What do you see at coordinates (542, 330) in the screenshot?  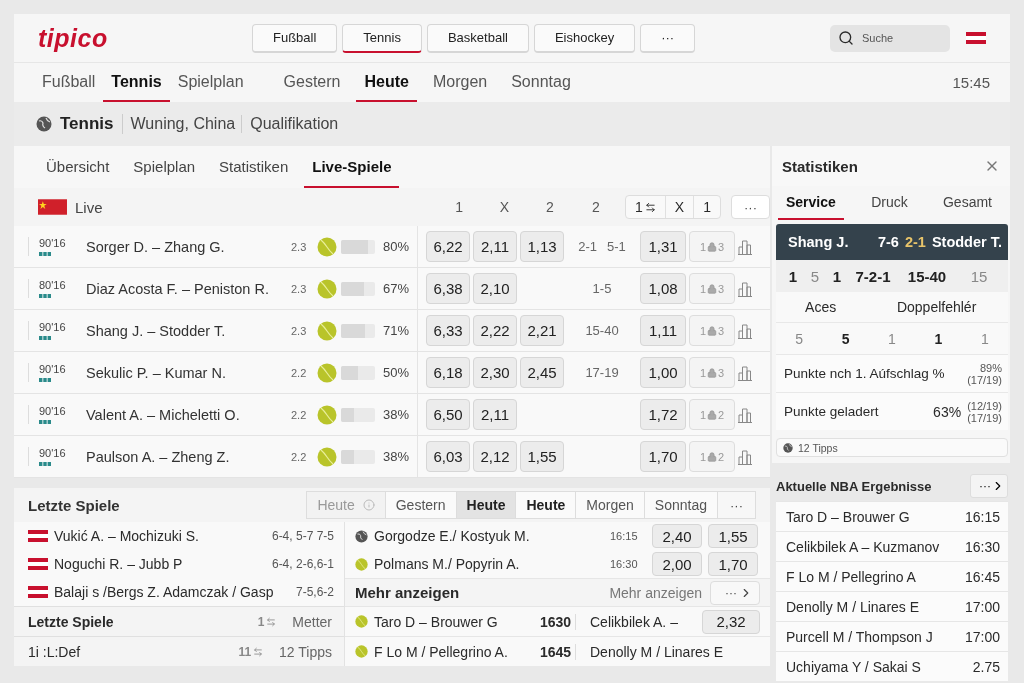 I see `odds-button: 2,21` at bounding box center [542, 330].